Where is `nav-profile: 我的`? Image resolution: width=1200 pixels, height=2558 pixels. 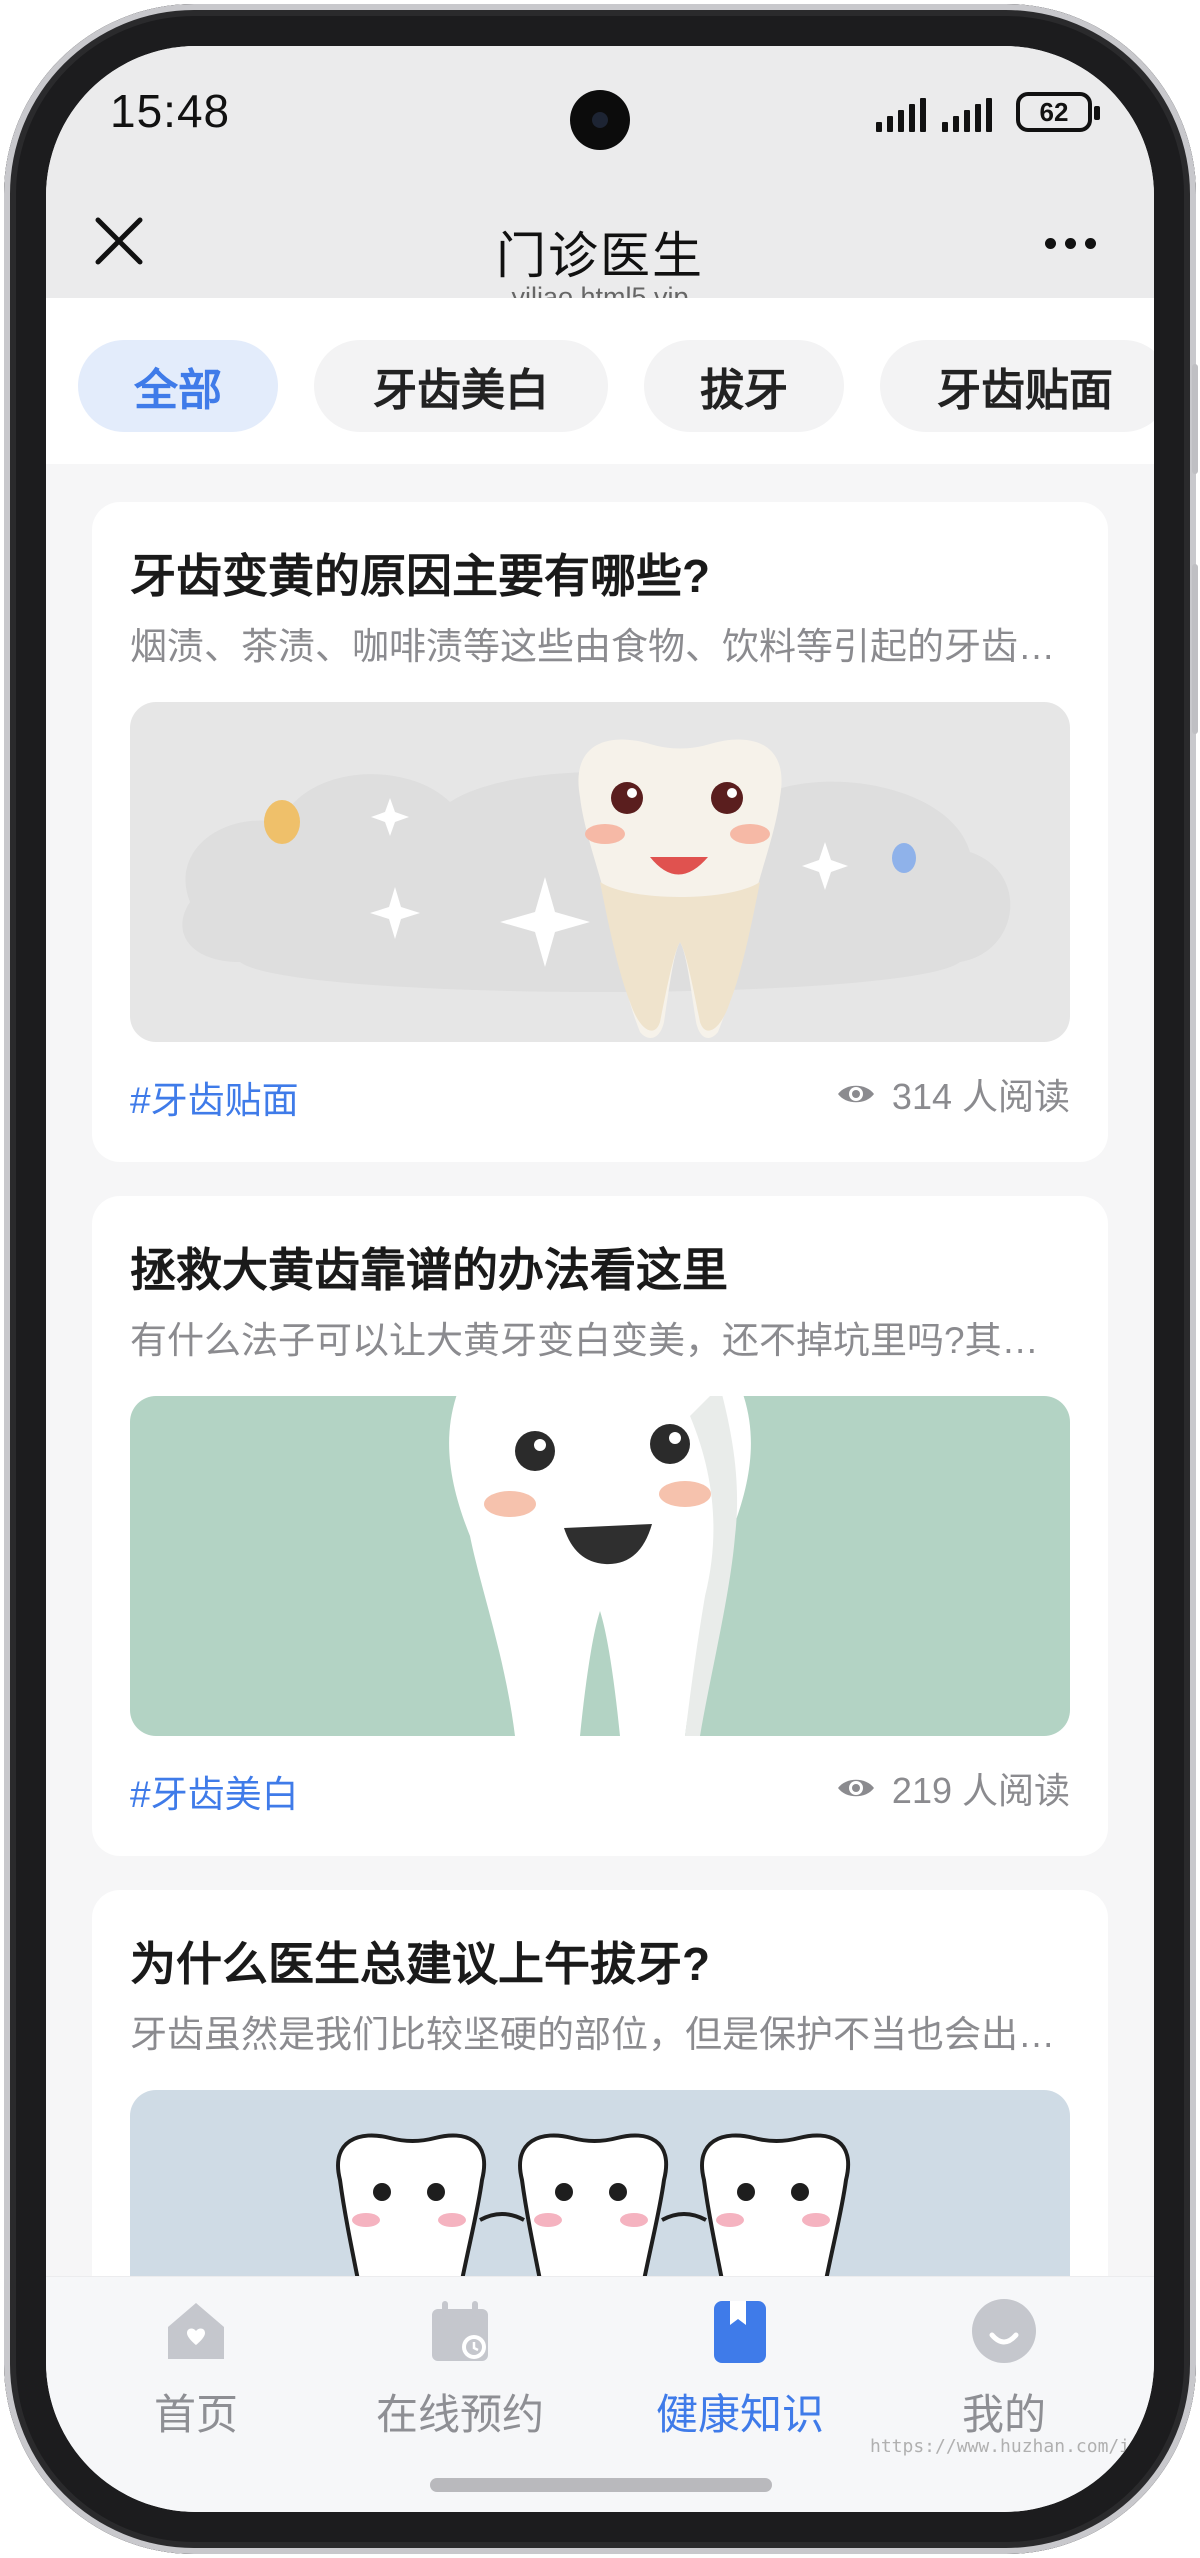
nav-profile: 我的 is located at coordinates (1004, 2368).